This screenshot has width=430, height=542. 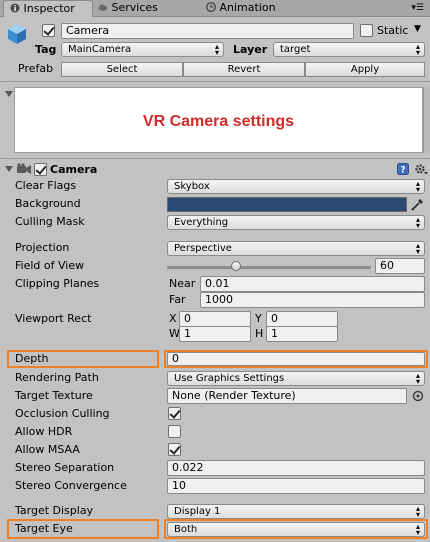 I want to click on preview-panel: VR Camera settings, so click(x=218, y=120).